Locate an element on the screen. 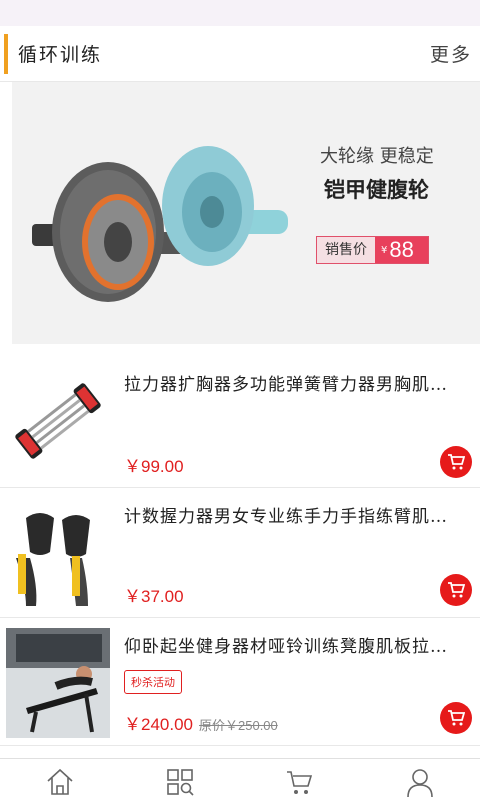  home-icon is located at coordinates (60, 781).